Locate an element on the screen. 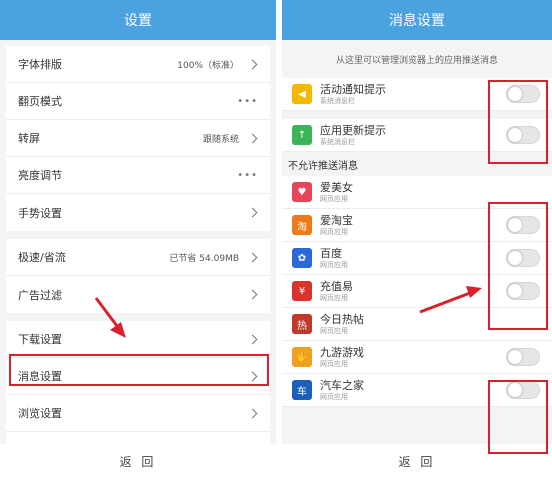  blocked-section-title: 不允许推送消息 is located at coordinates (323, 166).